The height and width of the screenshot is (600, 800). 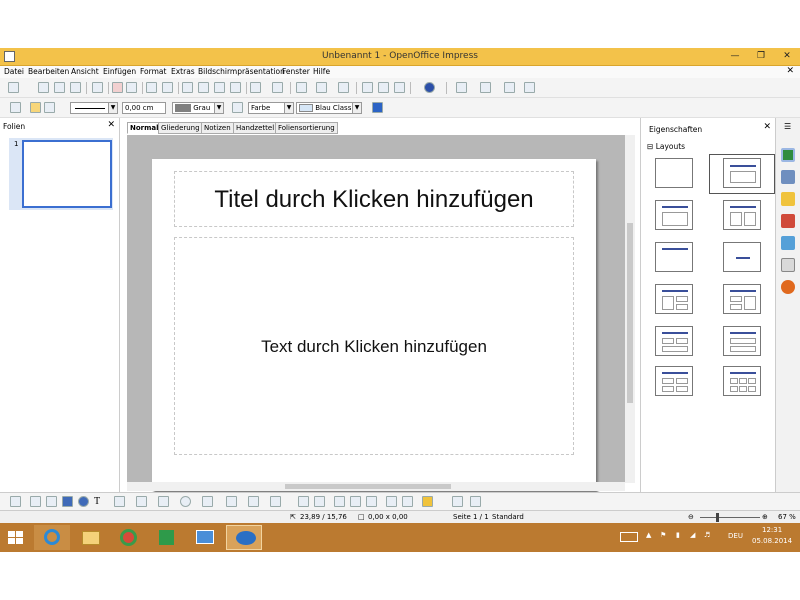 What do you see at coordinates (666, 146) in the screenshot?
I see `layouts-section: ⊟ Layouts` at bounding box center [666, 146].